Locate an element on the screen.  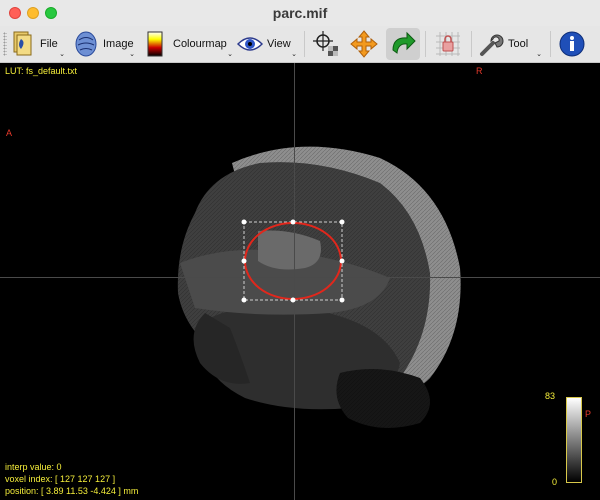
tool-menu-label: Tool is located at coordinates (518, 44).